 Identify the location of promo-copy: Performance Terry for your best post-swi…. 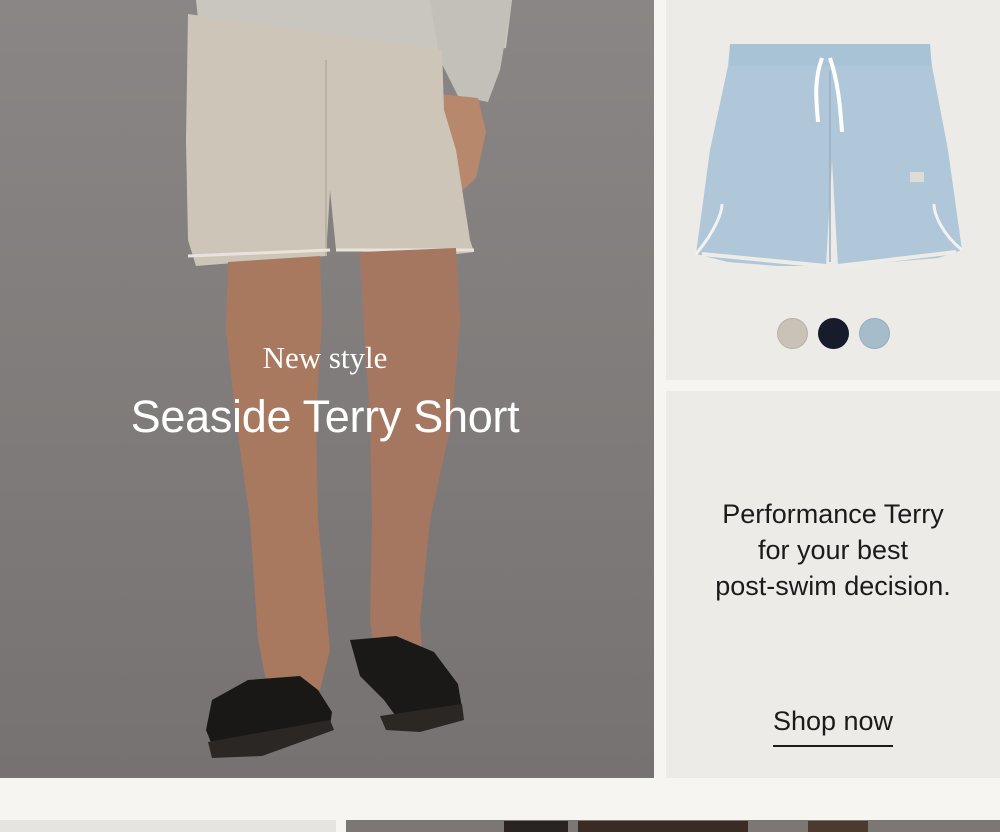
(833, 550).